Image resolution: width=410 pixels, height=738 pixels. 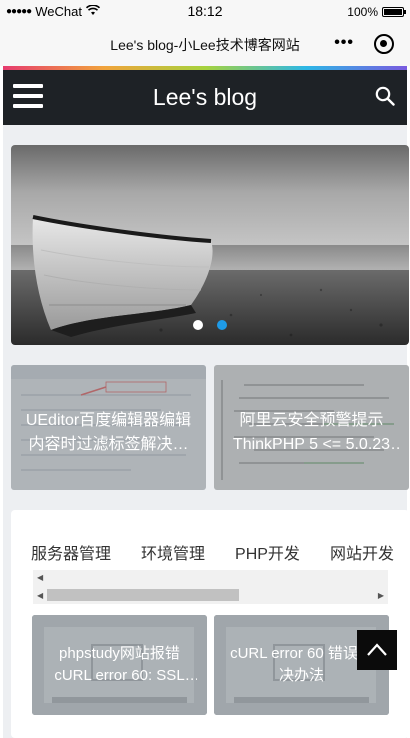 I want to click on app-header: Lee's blog, so click(x=205, y=97).